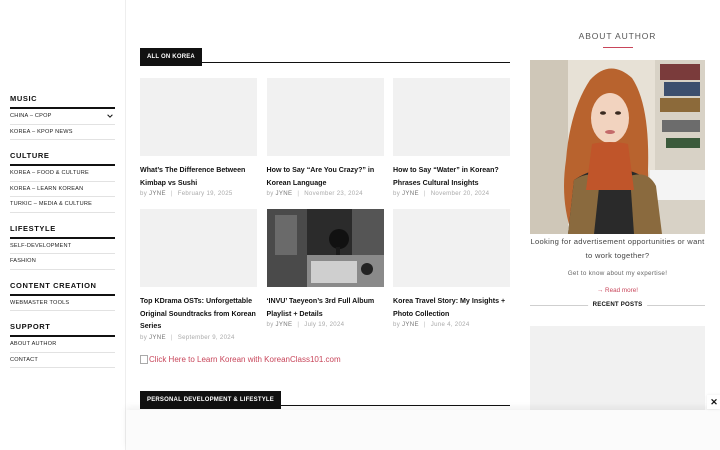 The width and height of the screenshot is (720, 450). I want to click on menu-item-korea-kpop-news: KOREA – KPOP NEWS, so click(62, 132).